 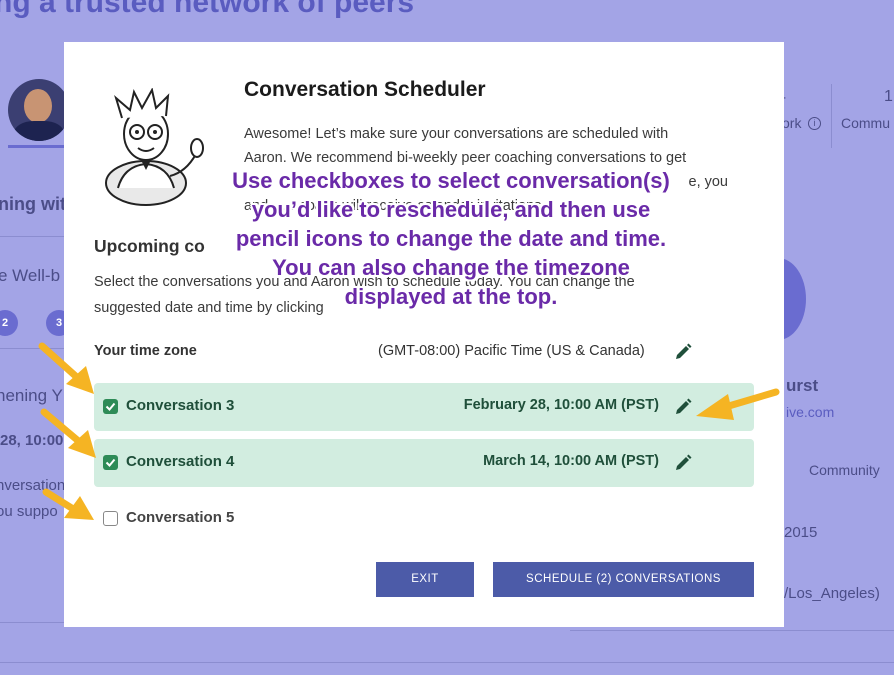 What do you see at coordinates (149, 246) in the screenshot?
I see `section-title: Upcoming co` at bounding box center [149, 246].